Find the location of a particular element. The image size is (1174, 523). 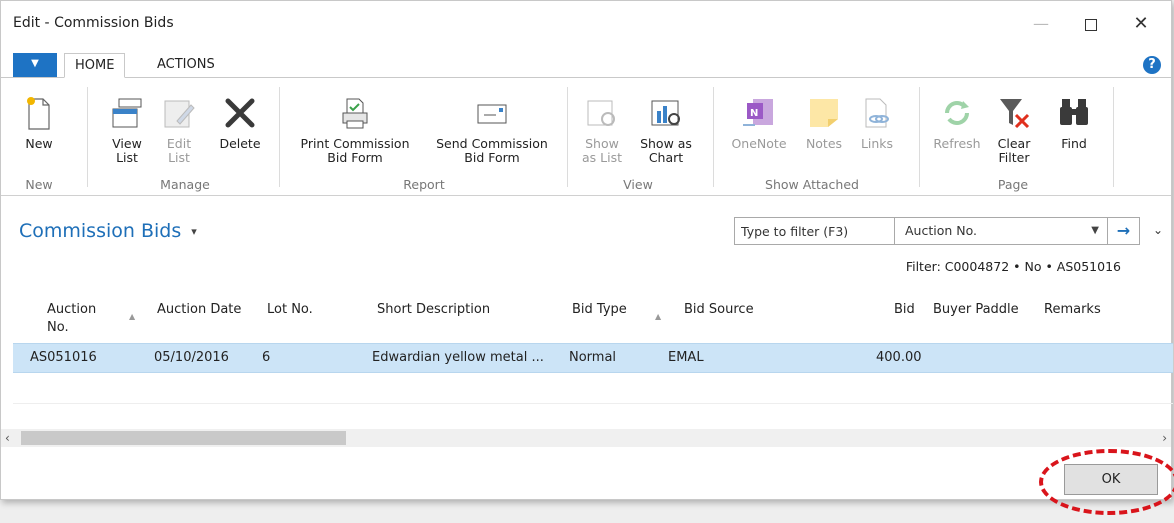

tab-home: HOME is located at coordinates (95, 65).